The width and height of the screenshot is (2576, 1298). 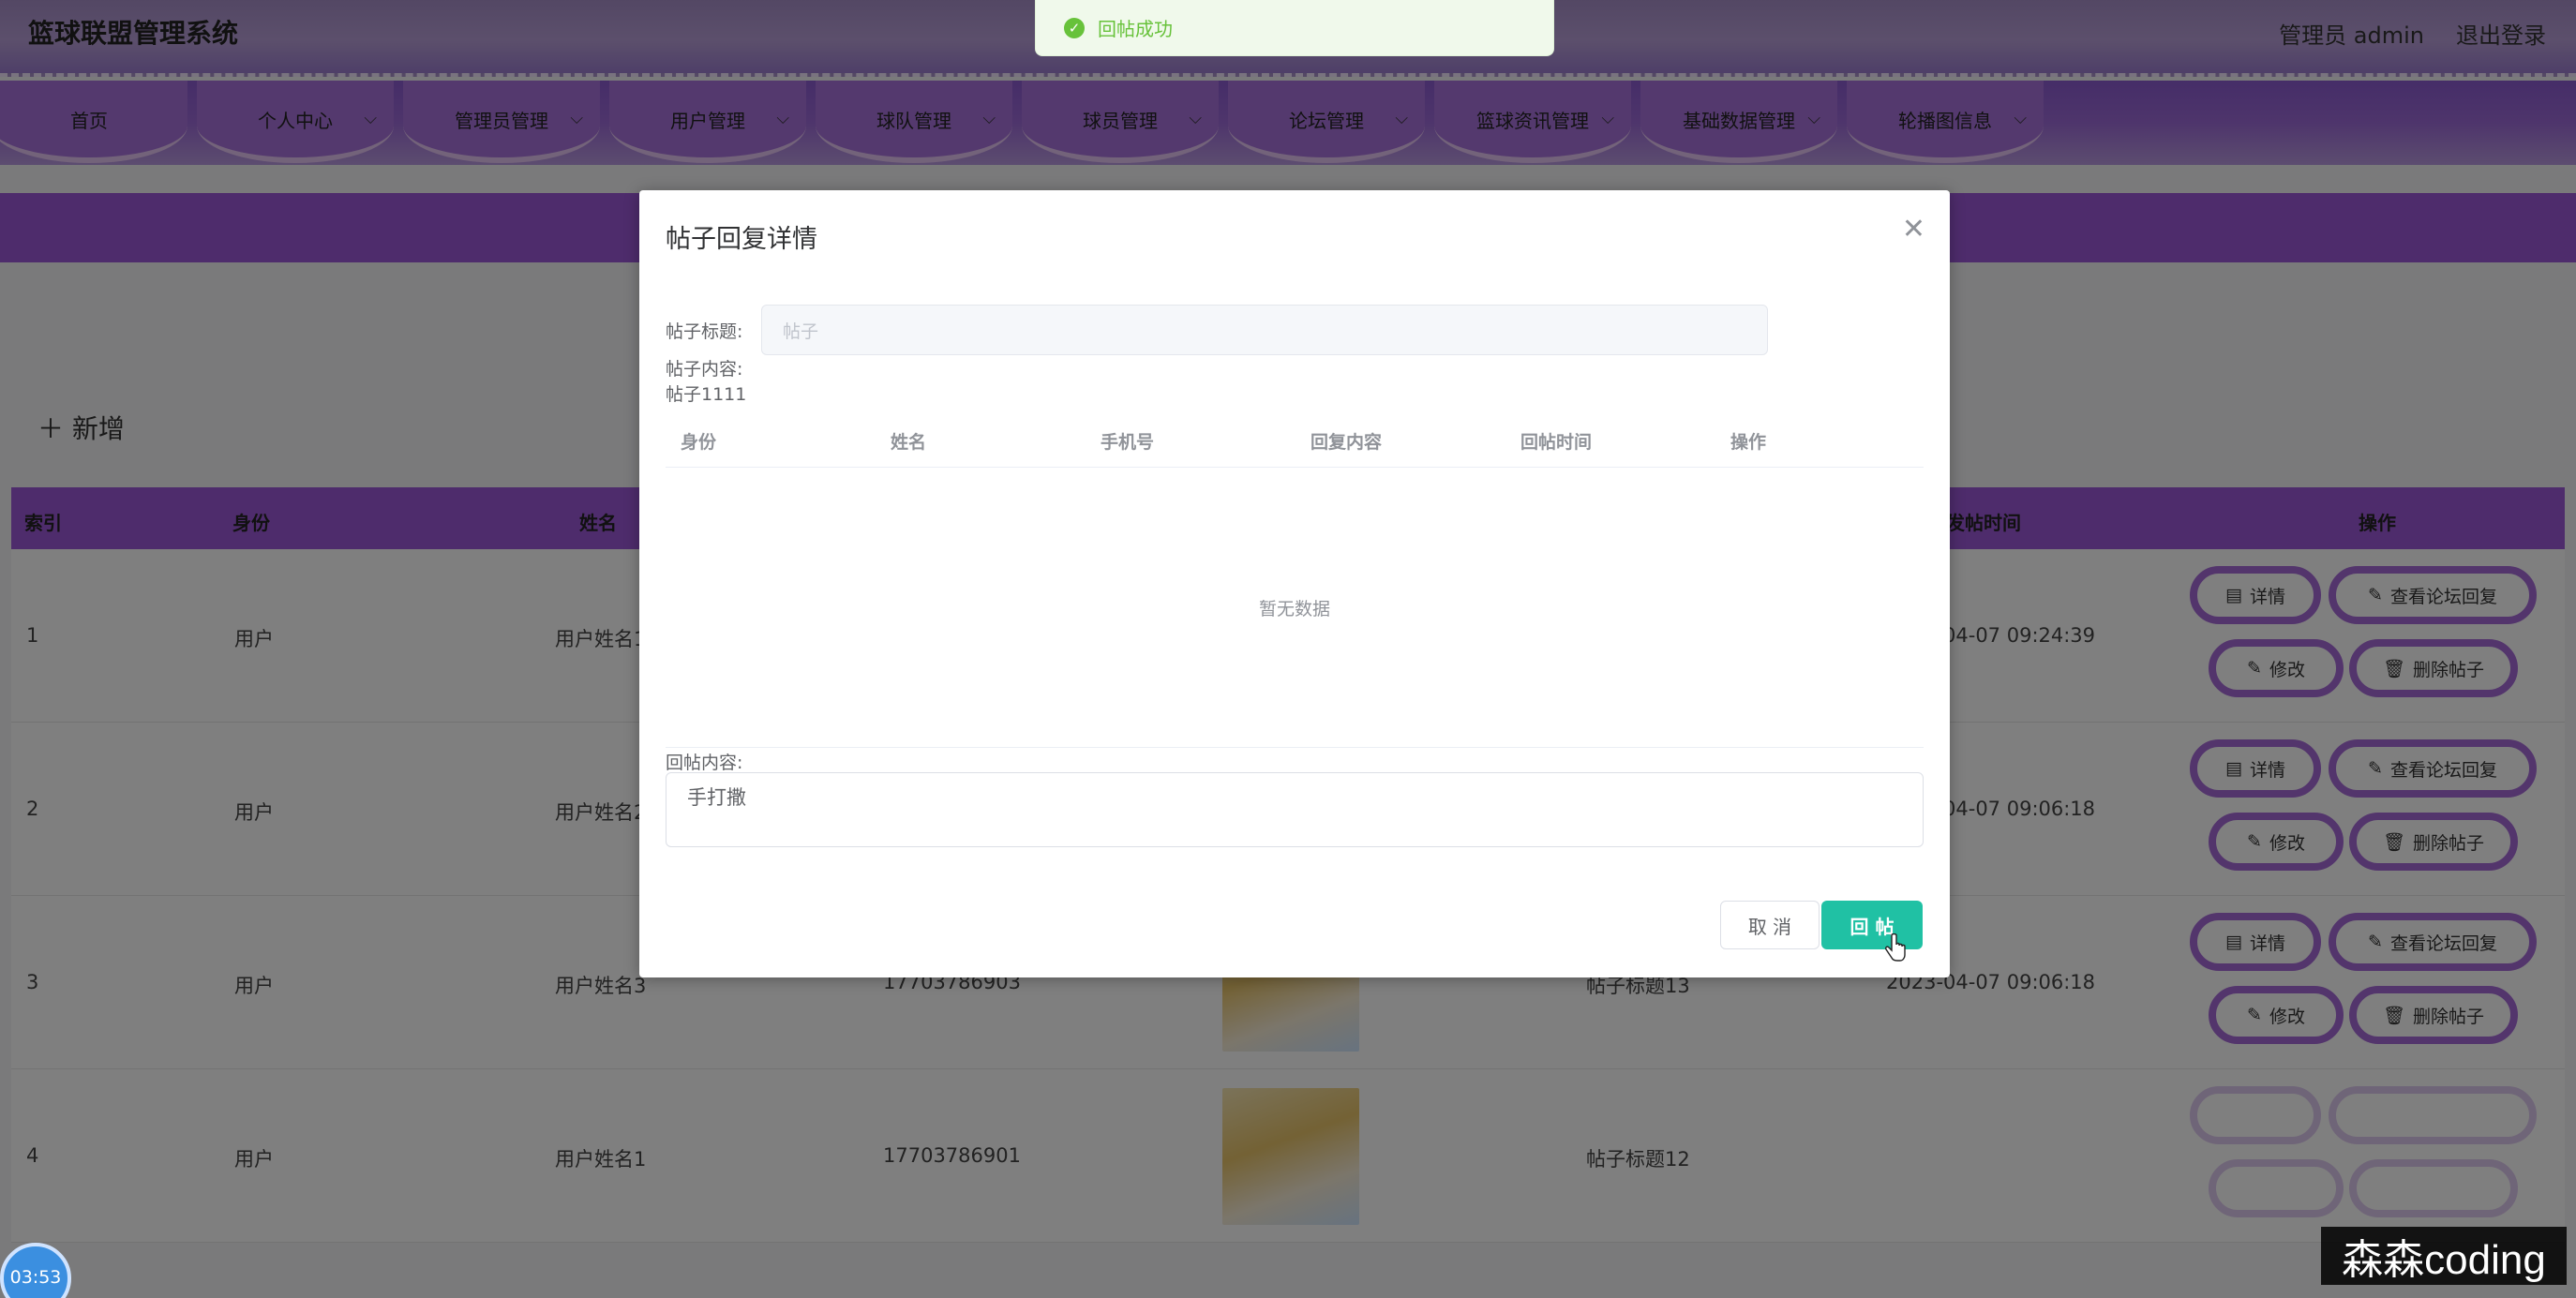 I want to click on success-toast: ✓ 回帖成功, so click(x=1294, y=28).